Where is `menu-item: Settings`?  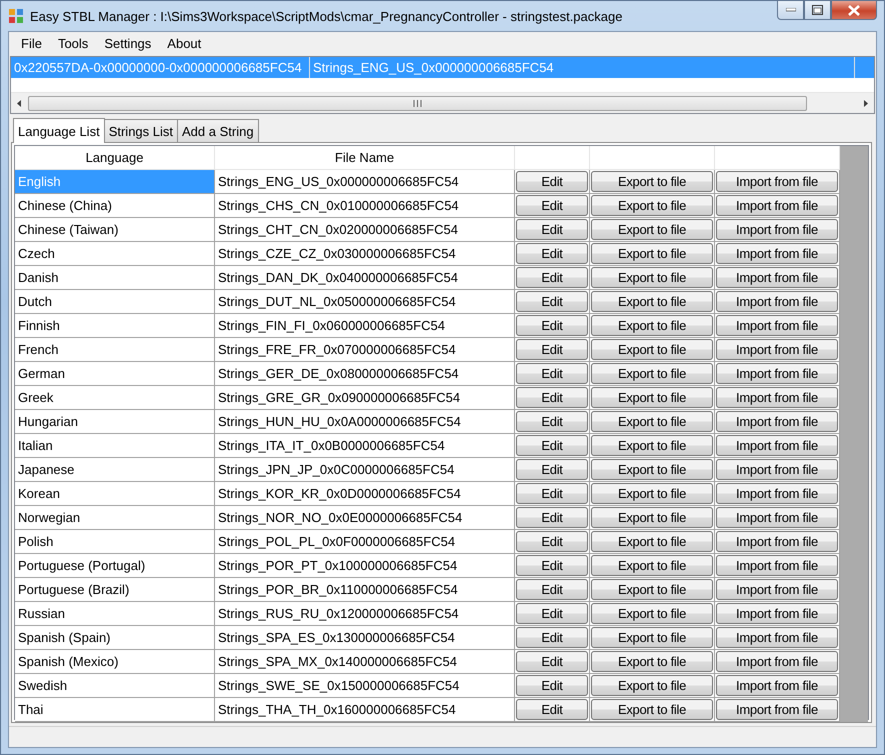 menu-item: Settings is located at coordinates (128, 43).